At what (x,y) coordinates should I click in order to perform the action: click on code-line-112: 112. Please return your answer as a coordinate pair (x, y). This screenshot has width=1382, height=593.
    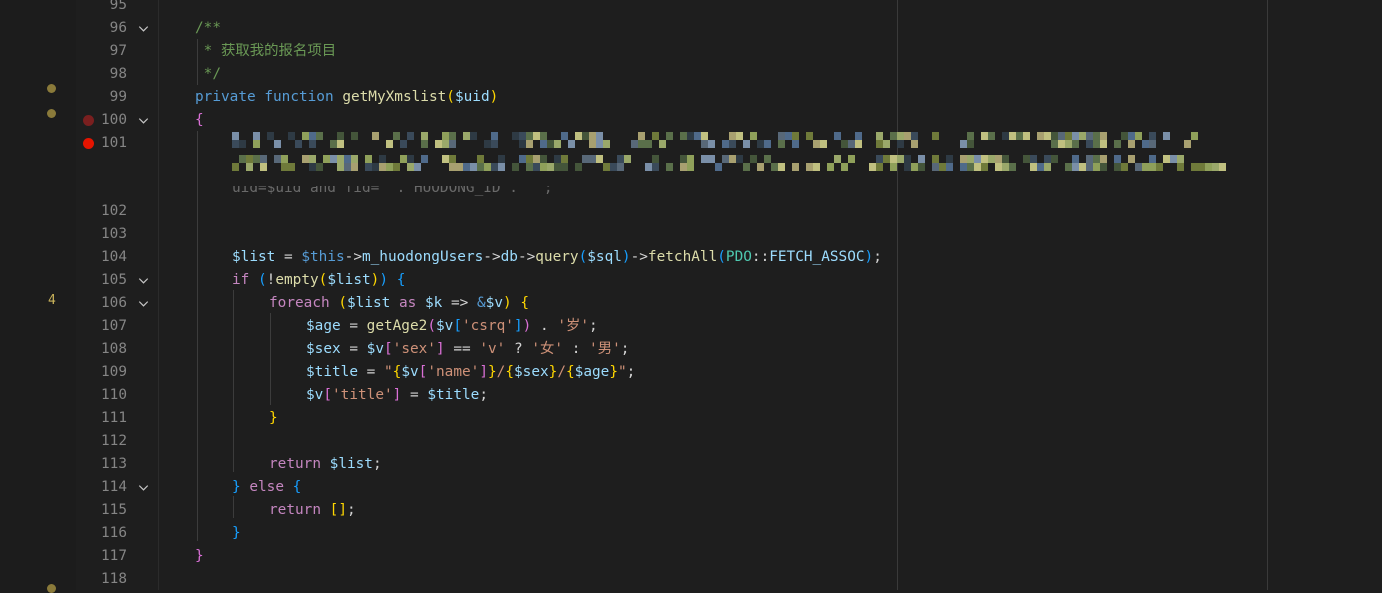
    Looking at the image, I should click on (691, 441).